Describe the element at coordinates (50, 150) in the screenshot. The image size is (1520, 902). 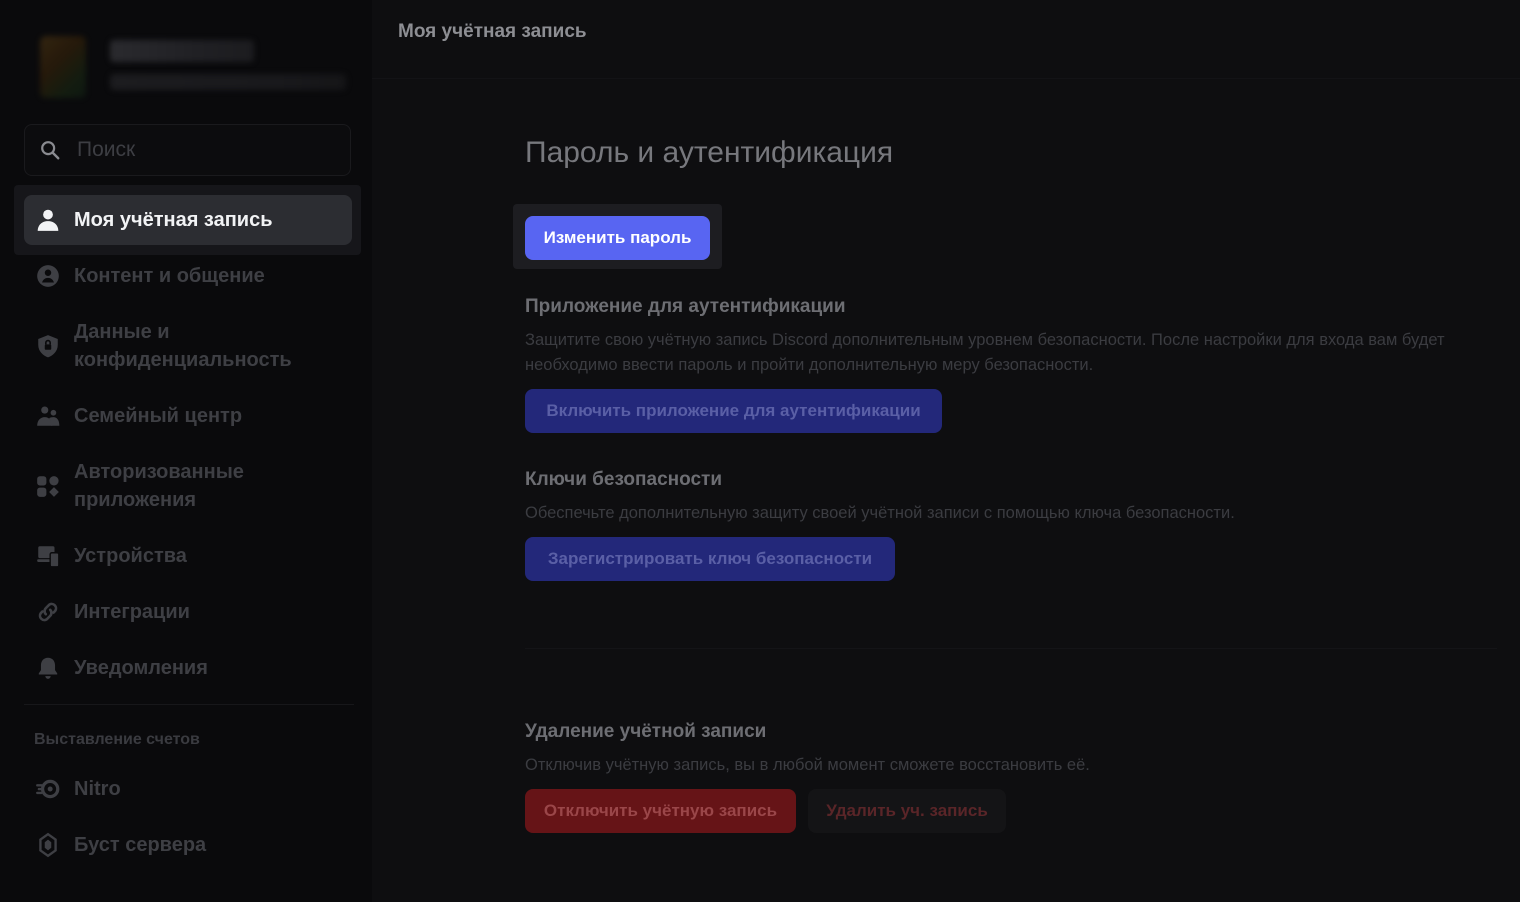
I see `search-icon` at that location.